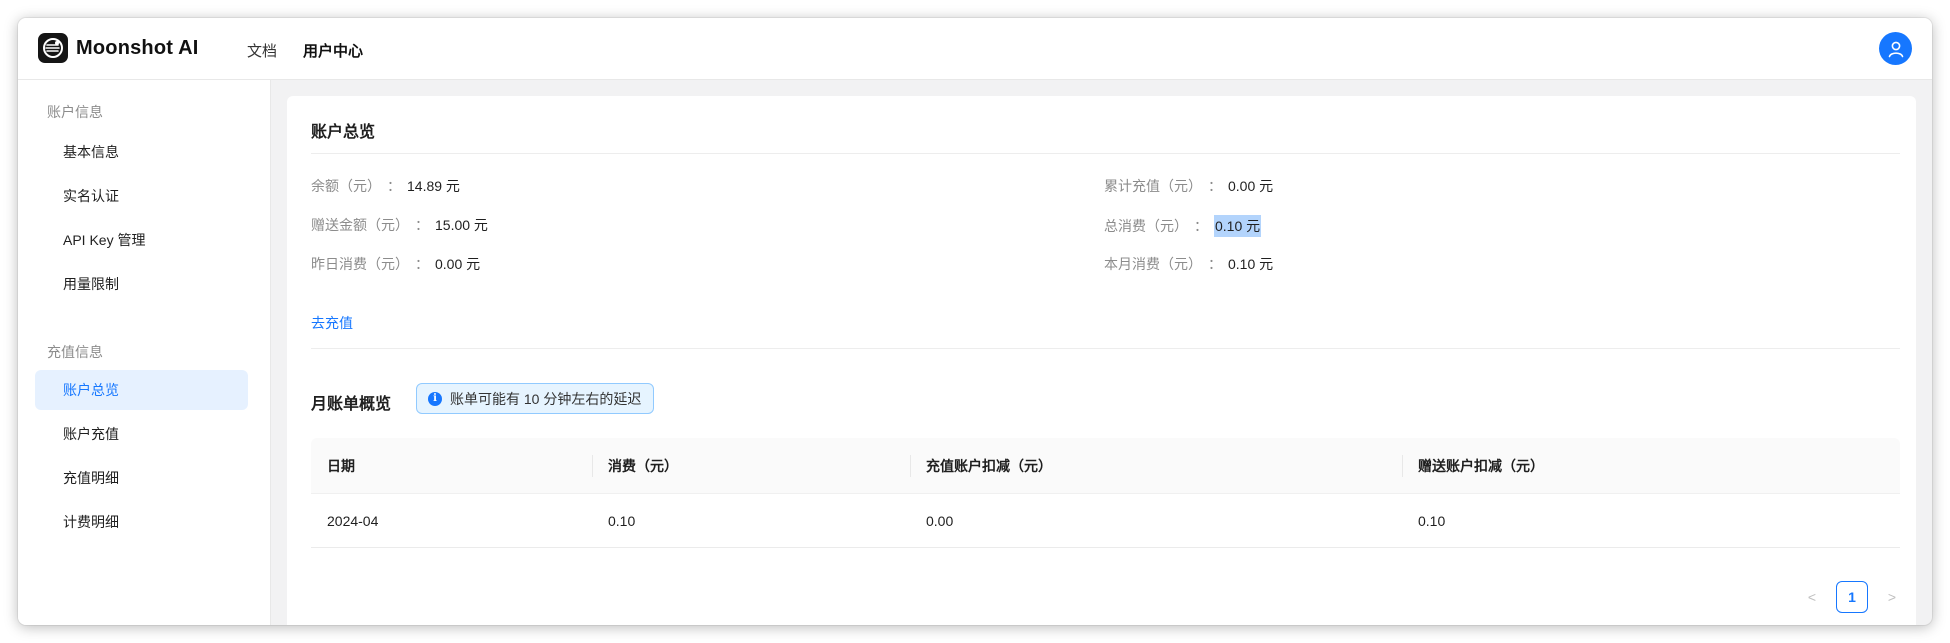 The image size is (1950, 643). Describe the element at coordinates (343, 132) in the screenshot. I see `page-title: 账户总览` at that location.